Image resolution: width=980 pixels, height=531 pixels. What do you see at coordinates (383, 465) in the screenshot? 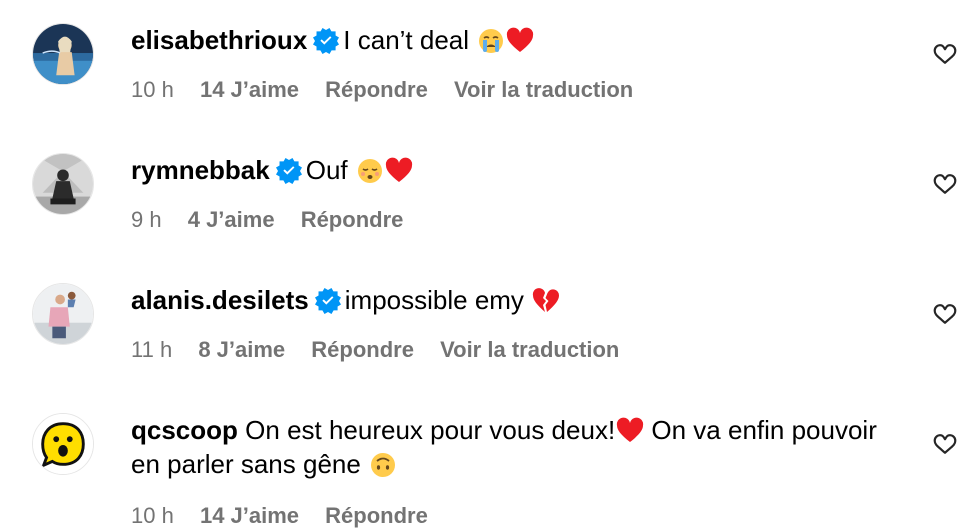
I see `upside-down-face-icon` at bounding box center [383, 465].